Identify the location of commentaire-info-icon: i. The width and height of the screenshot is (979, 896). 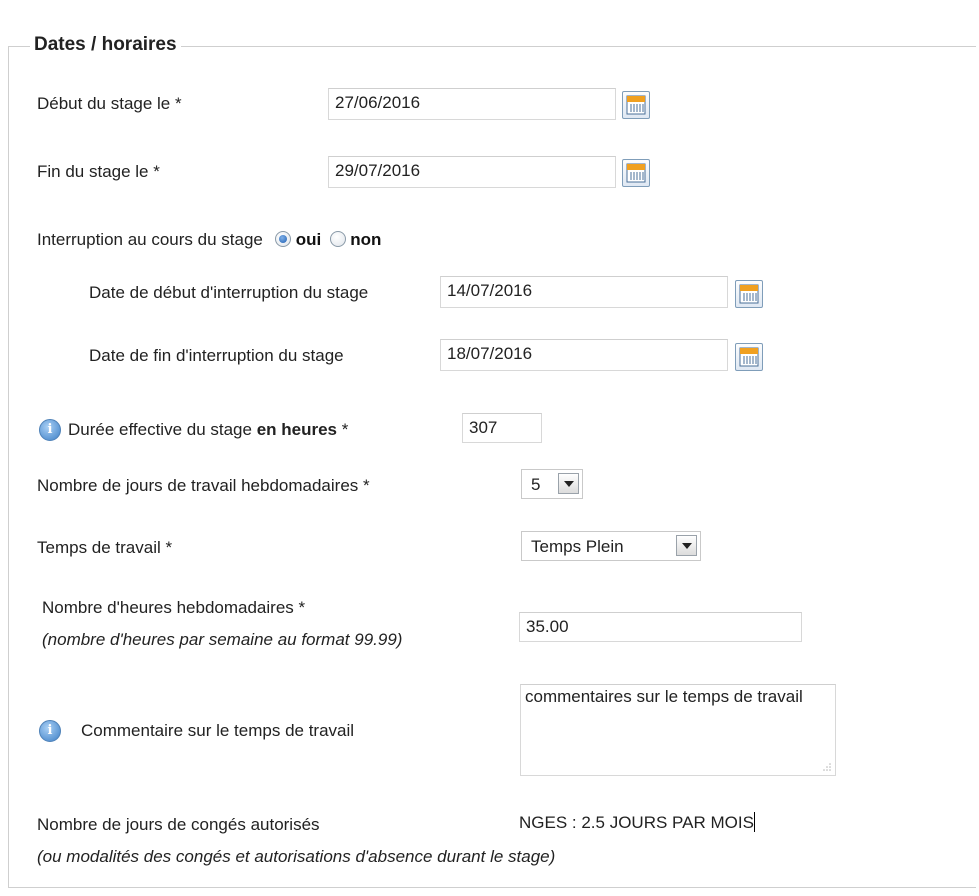
(50, 731).